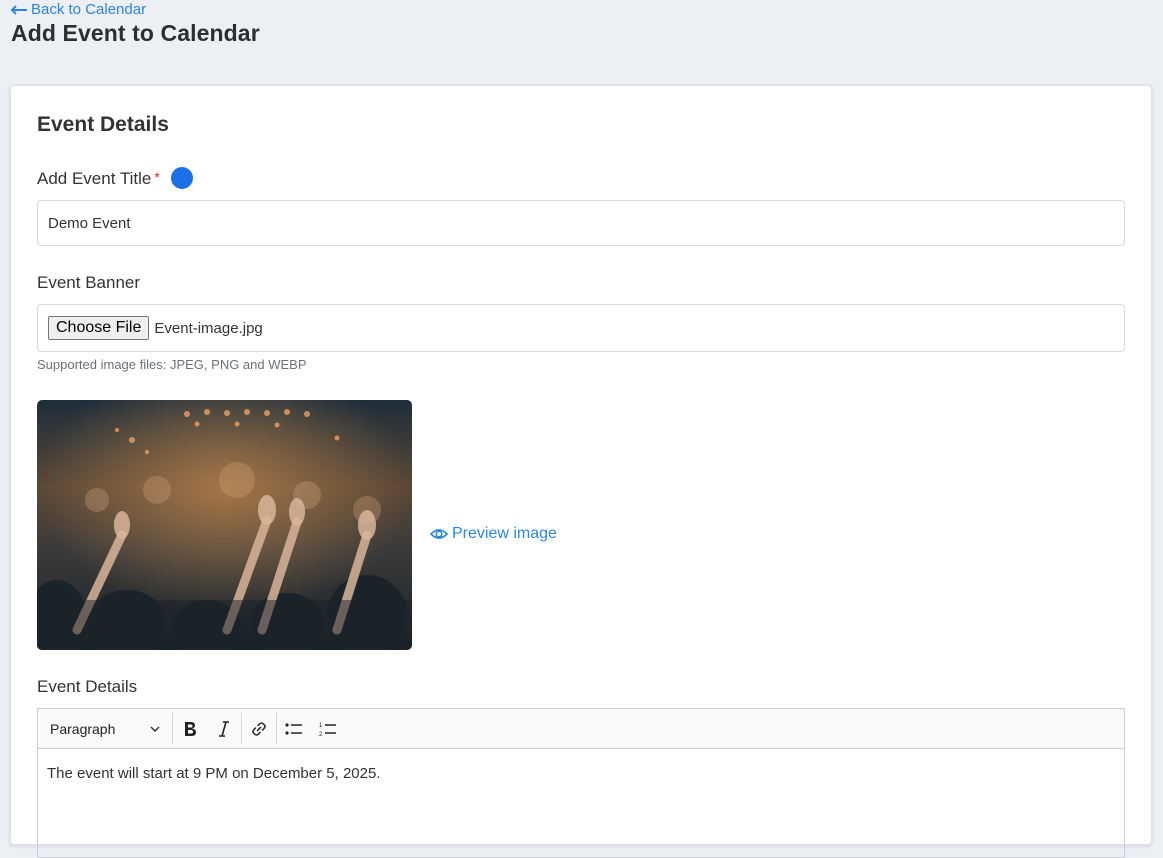  Describe the element at coordinates (89, 9) in the screenshot. I see `back-link-label: Back to Calendar` at that location.